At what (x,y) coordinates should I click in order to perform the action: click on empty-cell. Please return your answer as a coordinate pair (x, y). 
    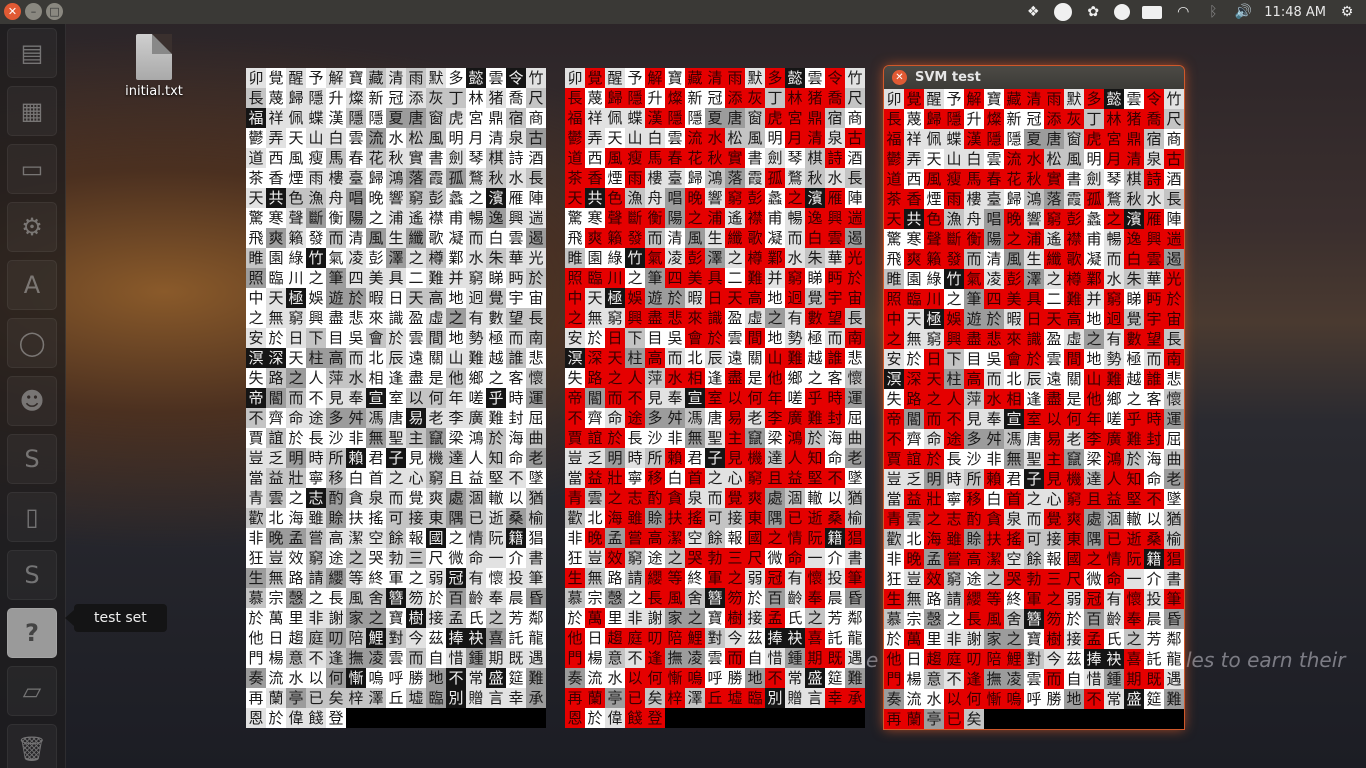
    Looking at the image, I should click on (1114, 719).